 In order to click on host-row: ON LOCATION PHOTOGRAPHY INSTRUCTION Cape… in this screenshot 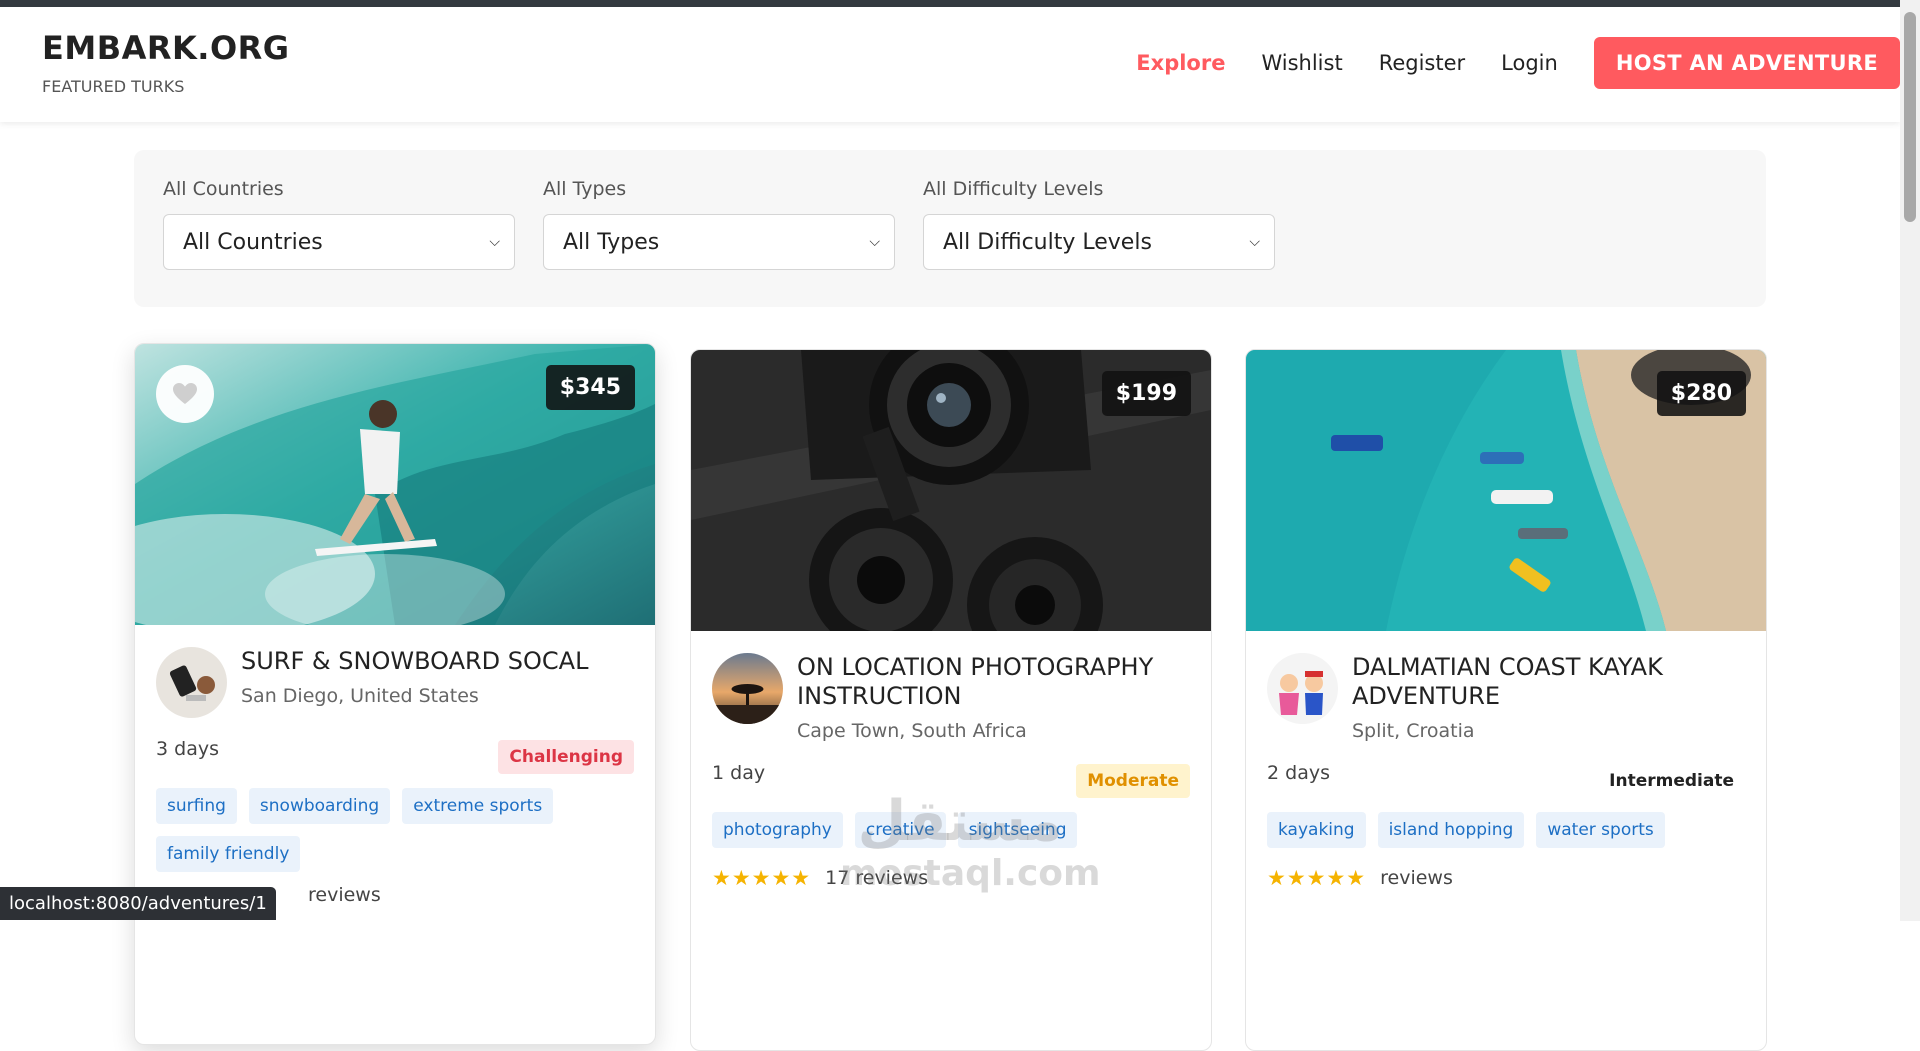, I will do `click(951, 697)`.